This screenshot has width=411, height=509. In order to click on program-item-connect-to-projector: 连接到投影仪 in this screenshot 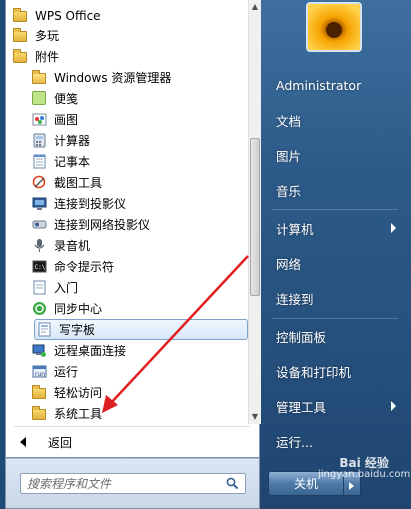, I will do `click(132, 203)`.